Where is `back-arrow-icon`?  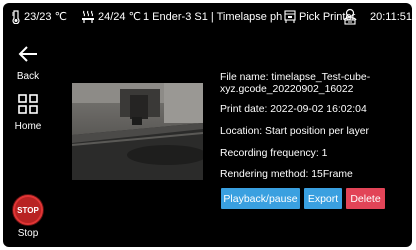
back-arrow-icon is located at coordinates (28, 55).